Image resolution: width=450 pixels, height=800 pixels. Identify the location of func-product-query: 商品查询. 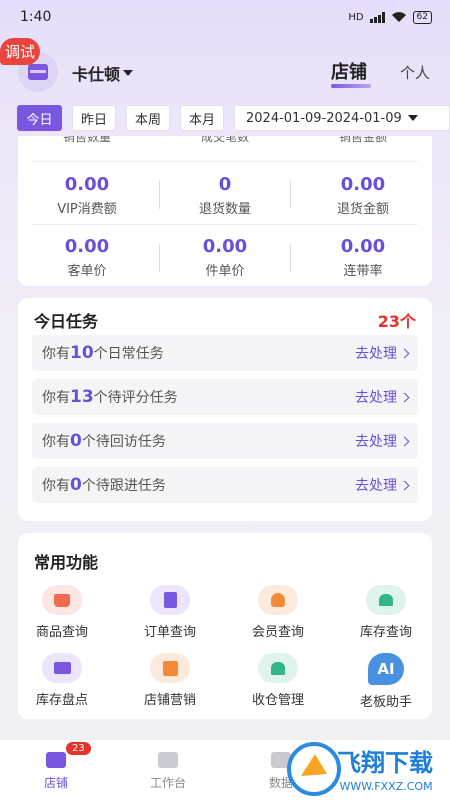
(62, 612).